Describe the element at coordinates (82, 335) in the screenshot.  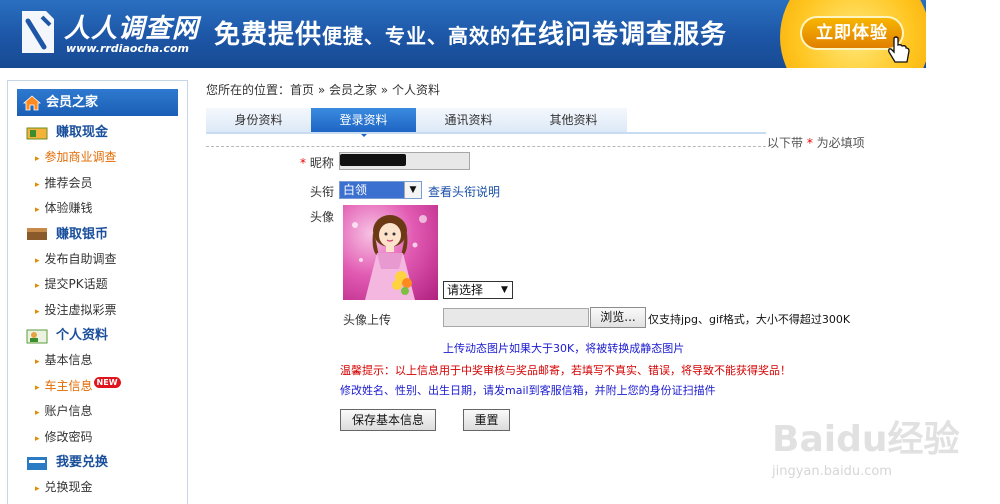
I see `section-title: 个人资料` at that location.